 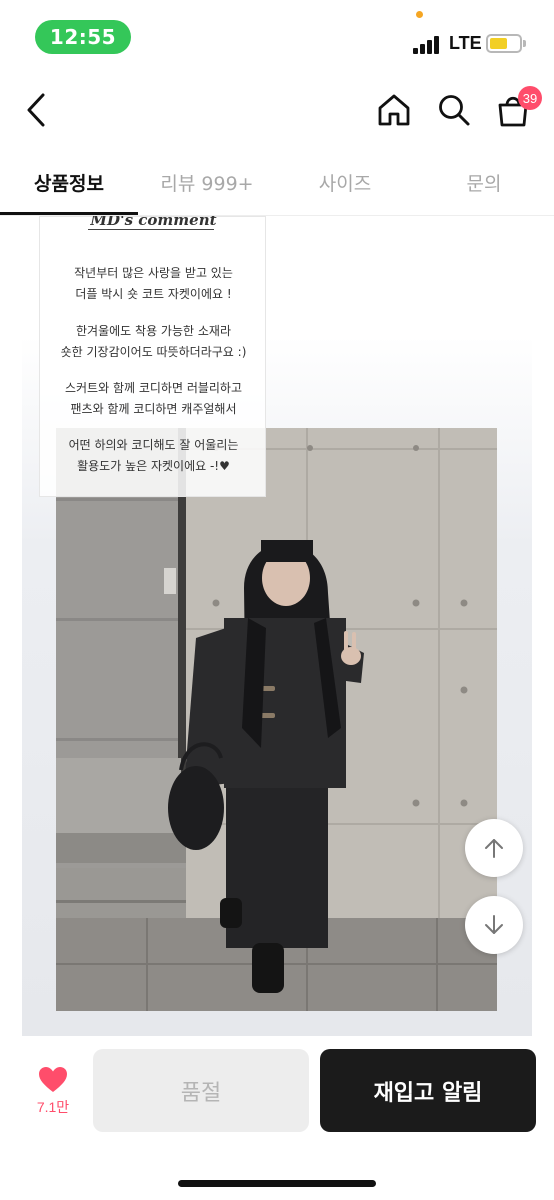 What do you see at coordinates (428, 1090) in the screenshot?
I see `restock-alert-button: 재입고 알림` at bounding box center [428, 1090].